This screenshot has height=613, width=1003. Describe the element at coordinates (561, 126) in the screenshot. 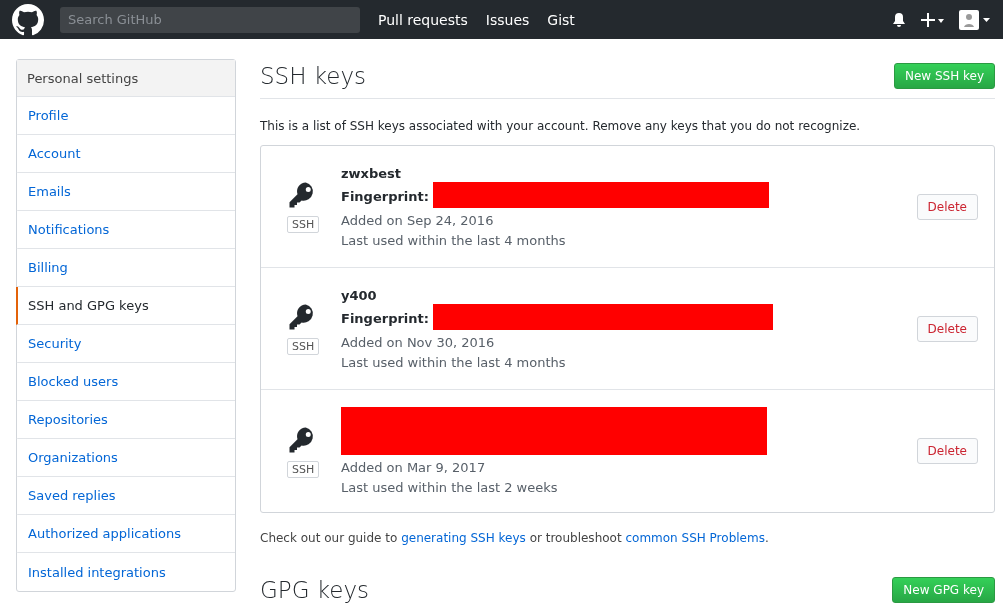

I see `description-text: This is a list of SSH keys associated with your account. Remove any keys that you do not recognize.` at that location.